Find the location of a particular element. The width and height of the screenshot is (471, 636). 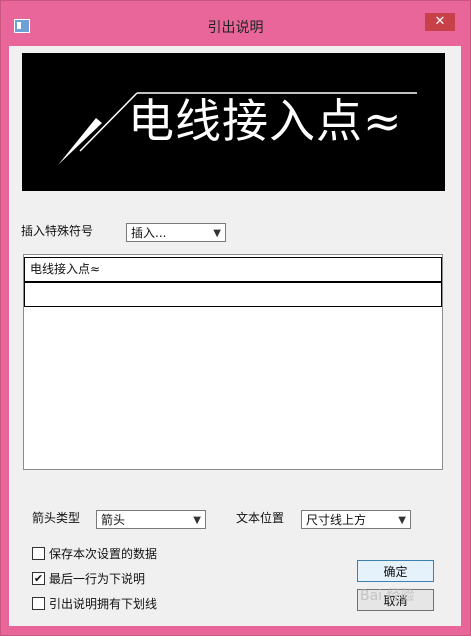

preview-text: 电线接入点≈ is located at coordinates (265, 121).